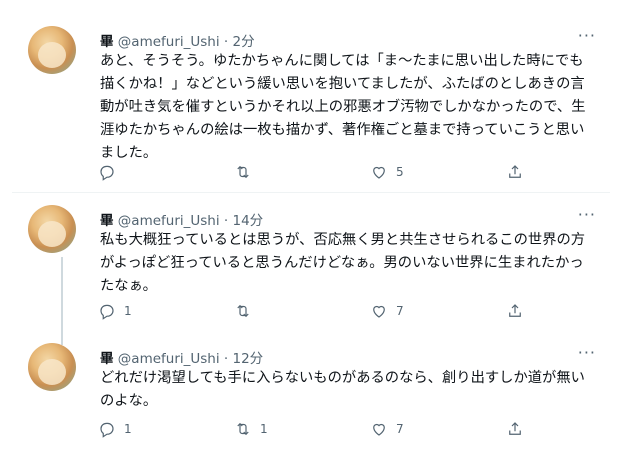 The width and height of the screenshot is (622, 465). Describe the element at coordinates (318, 429) in the screenshot. I see `tweet-actions: 1 1 7` at that location.